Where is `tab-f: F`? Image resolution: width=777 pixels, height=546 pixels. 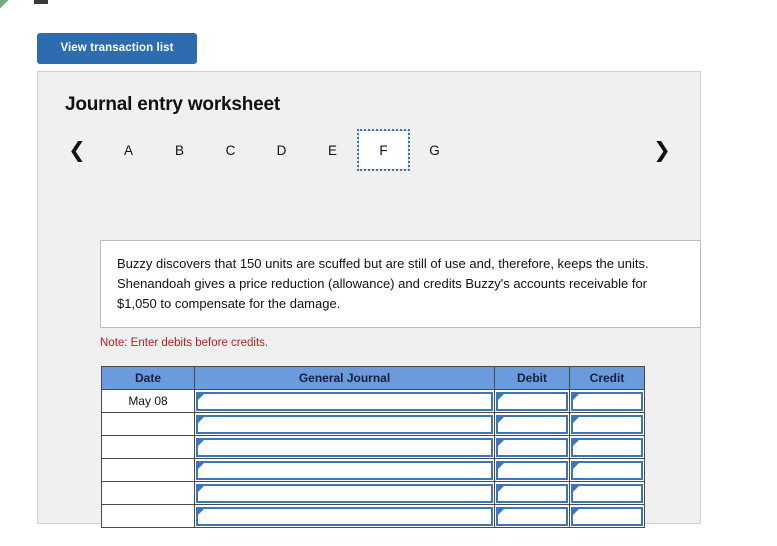
tab-f: F is located at coordinates (383, 150).